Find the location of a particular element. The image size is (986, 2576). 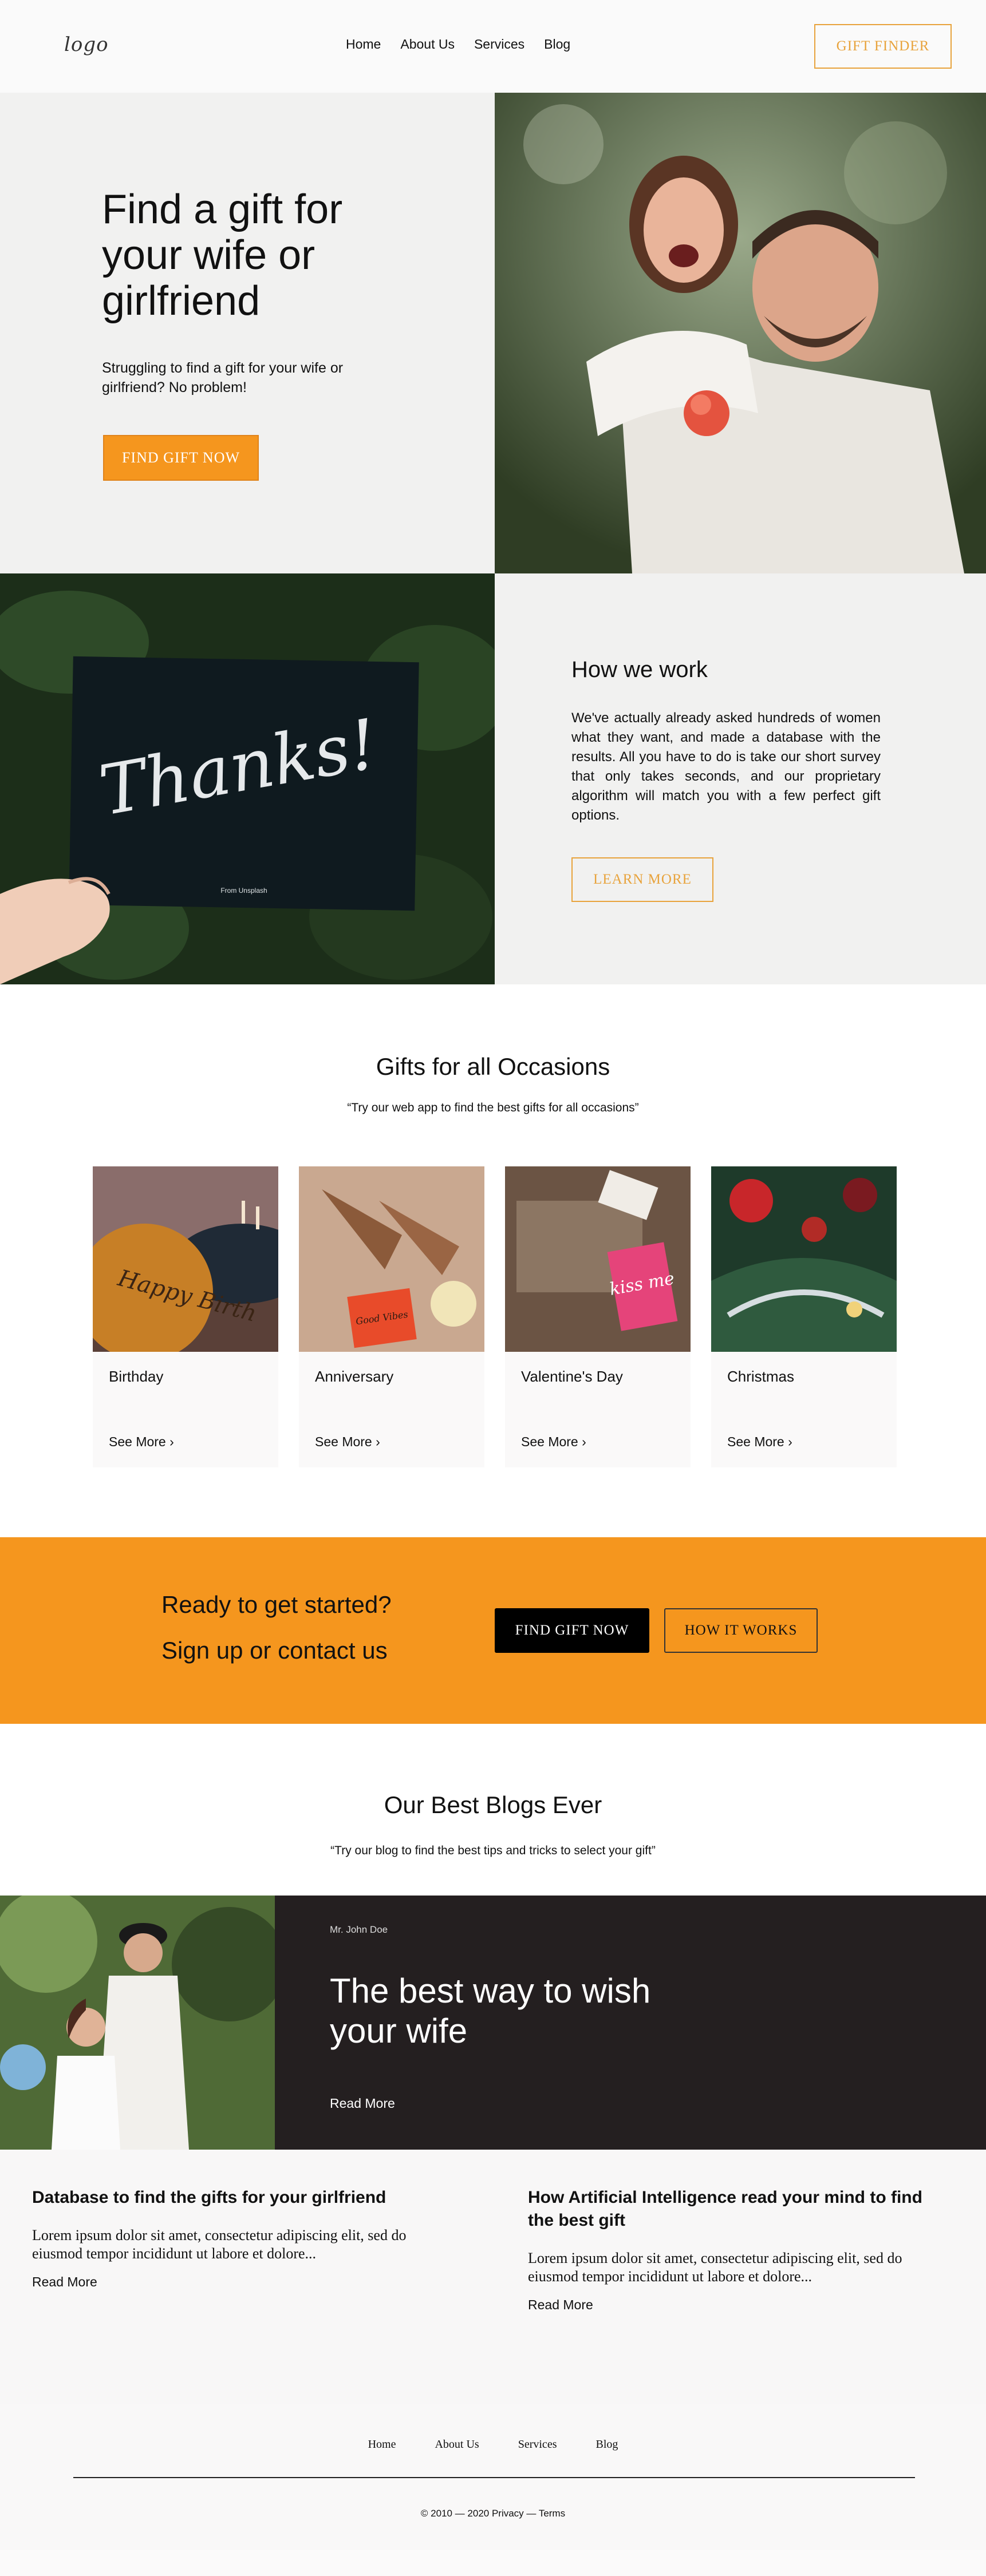

thanks-card-illustration: Thanks! From Unsplash is located at coordinates (247, 778).